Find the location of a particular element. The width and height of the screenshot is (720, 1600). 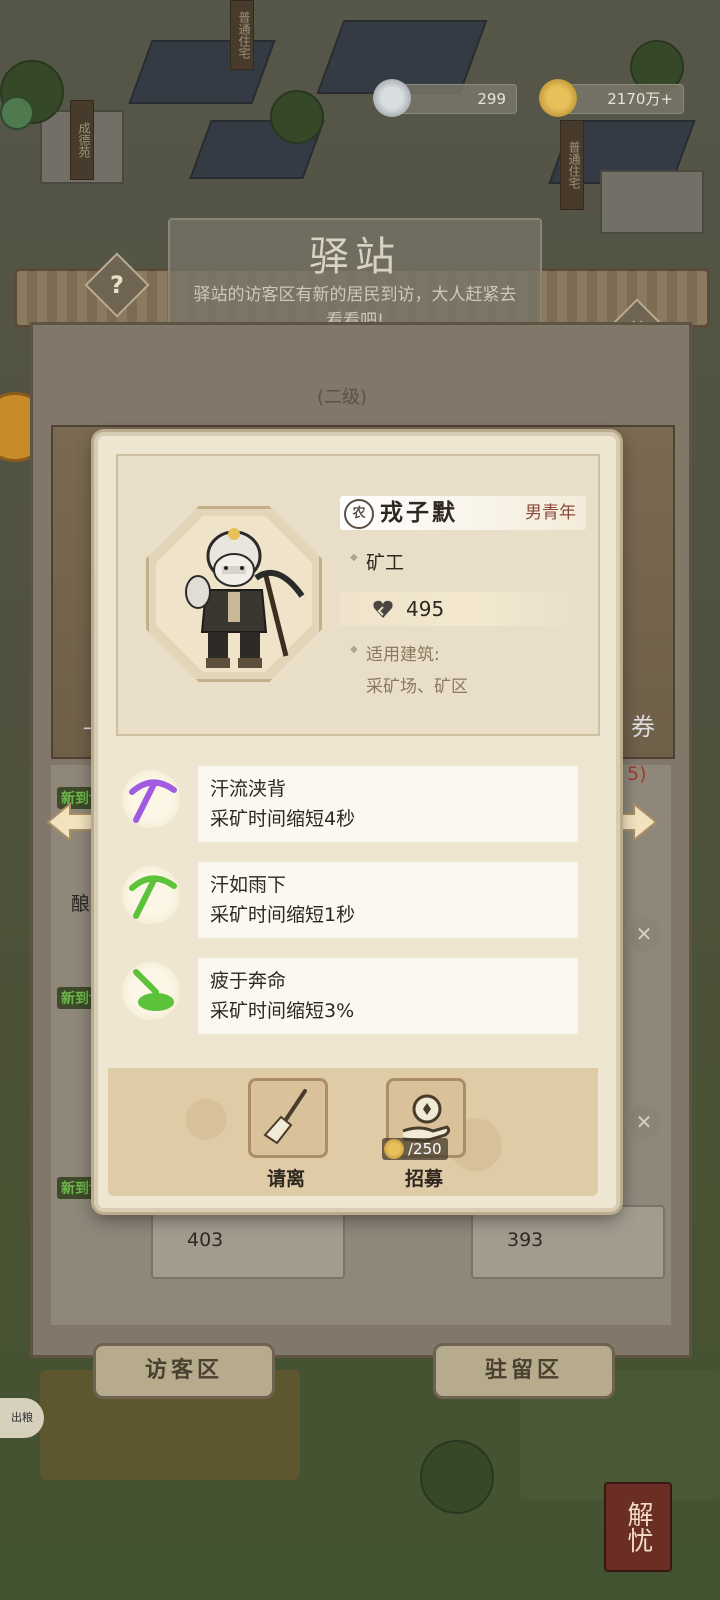

trait-item: 疲于奔命 采矿时间缩短3% is located at coordinates (347, 998).